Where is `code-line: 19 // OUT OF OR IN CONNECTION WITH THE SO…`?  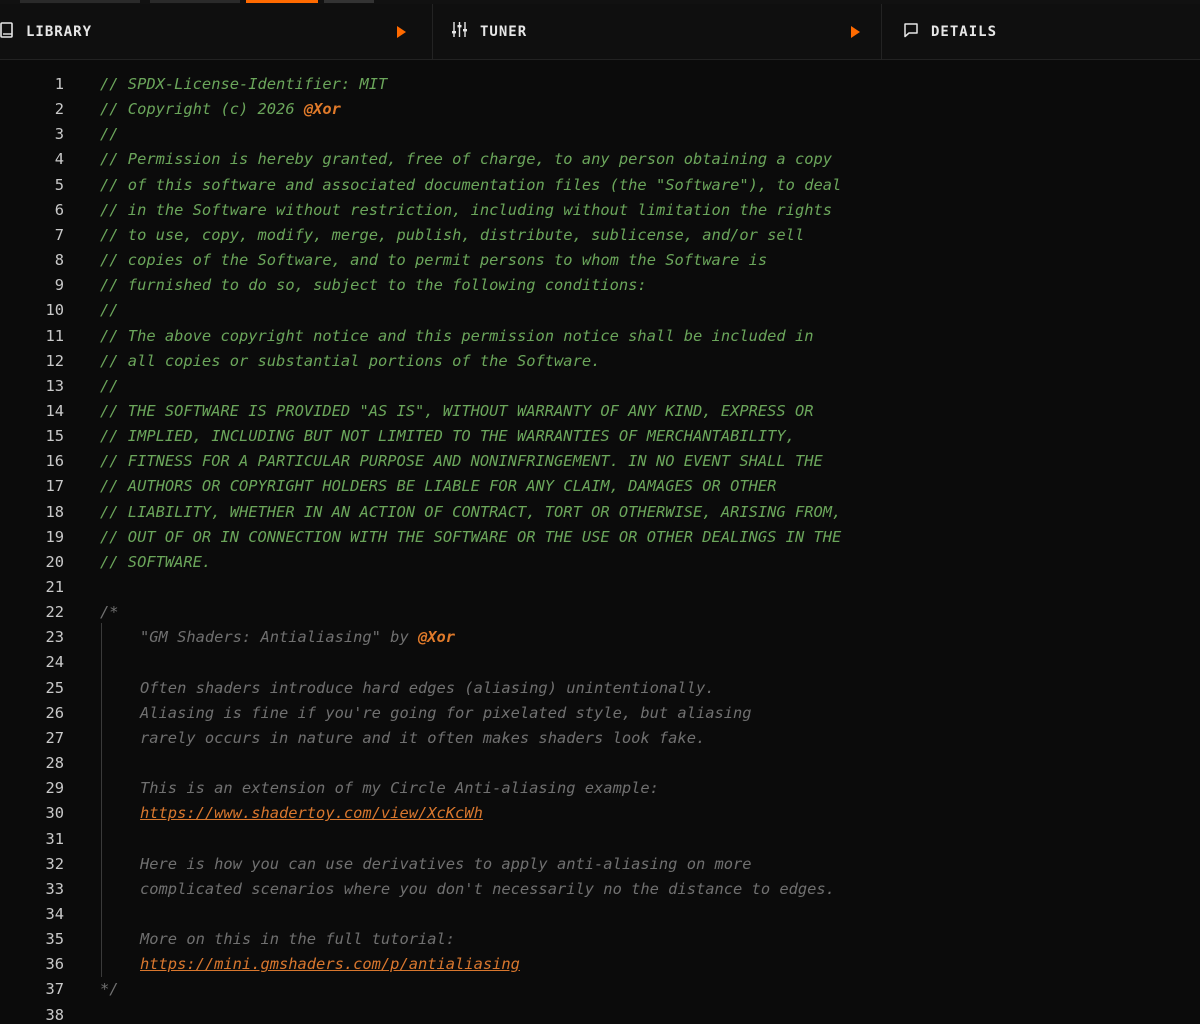
code-line: 19 // OUT OF OR IN CONNECTION WITH THE SO… is located at coordinates (600, 537).